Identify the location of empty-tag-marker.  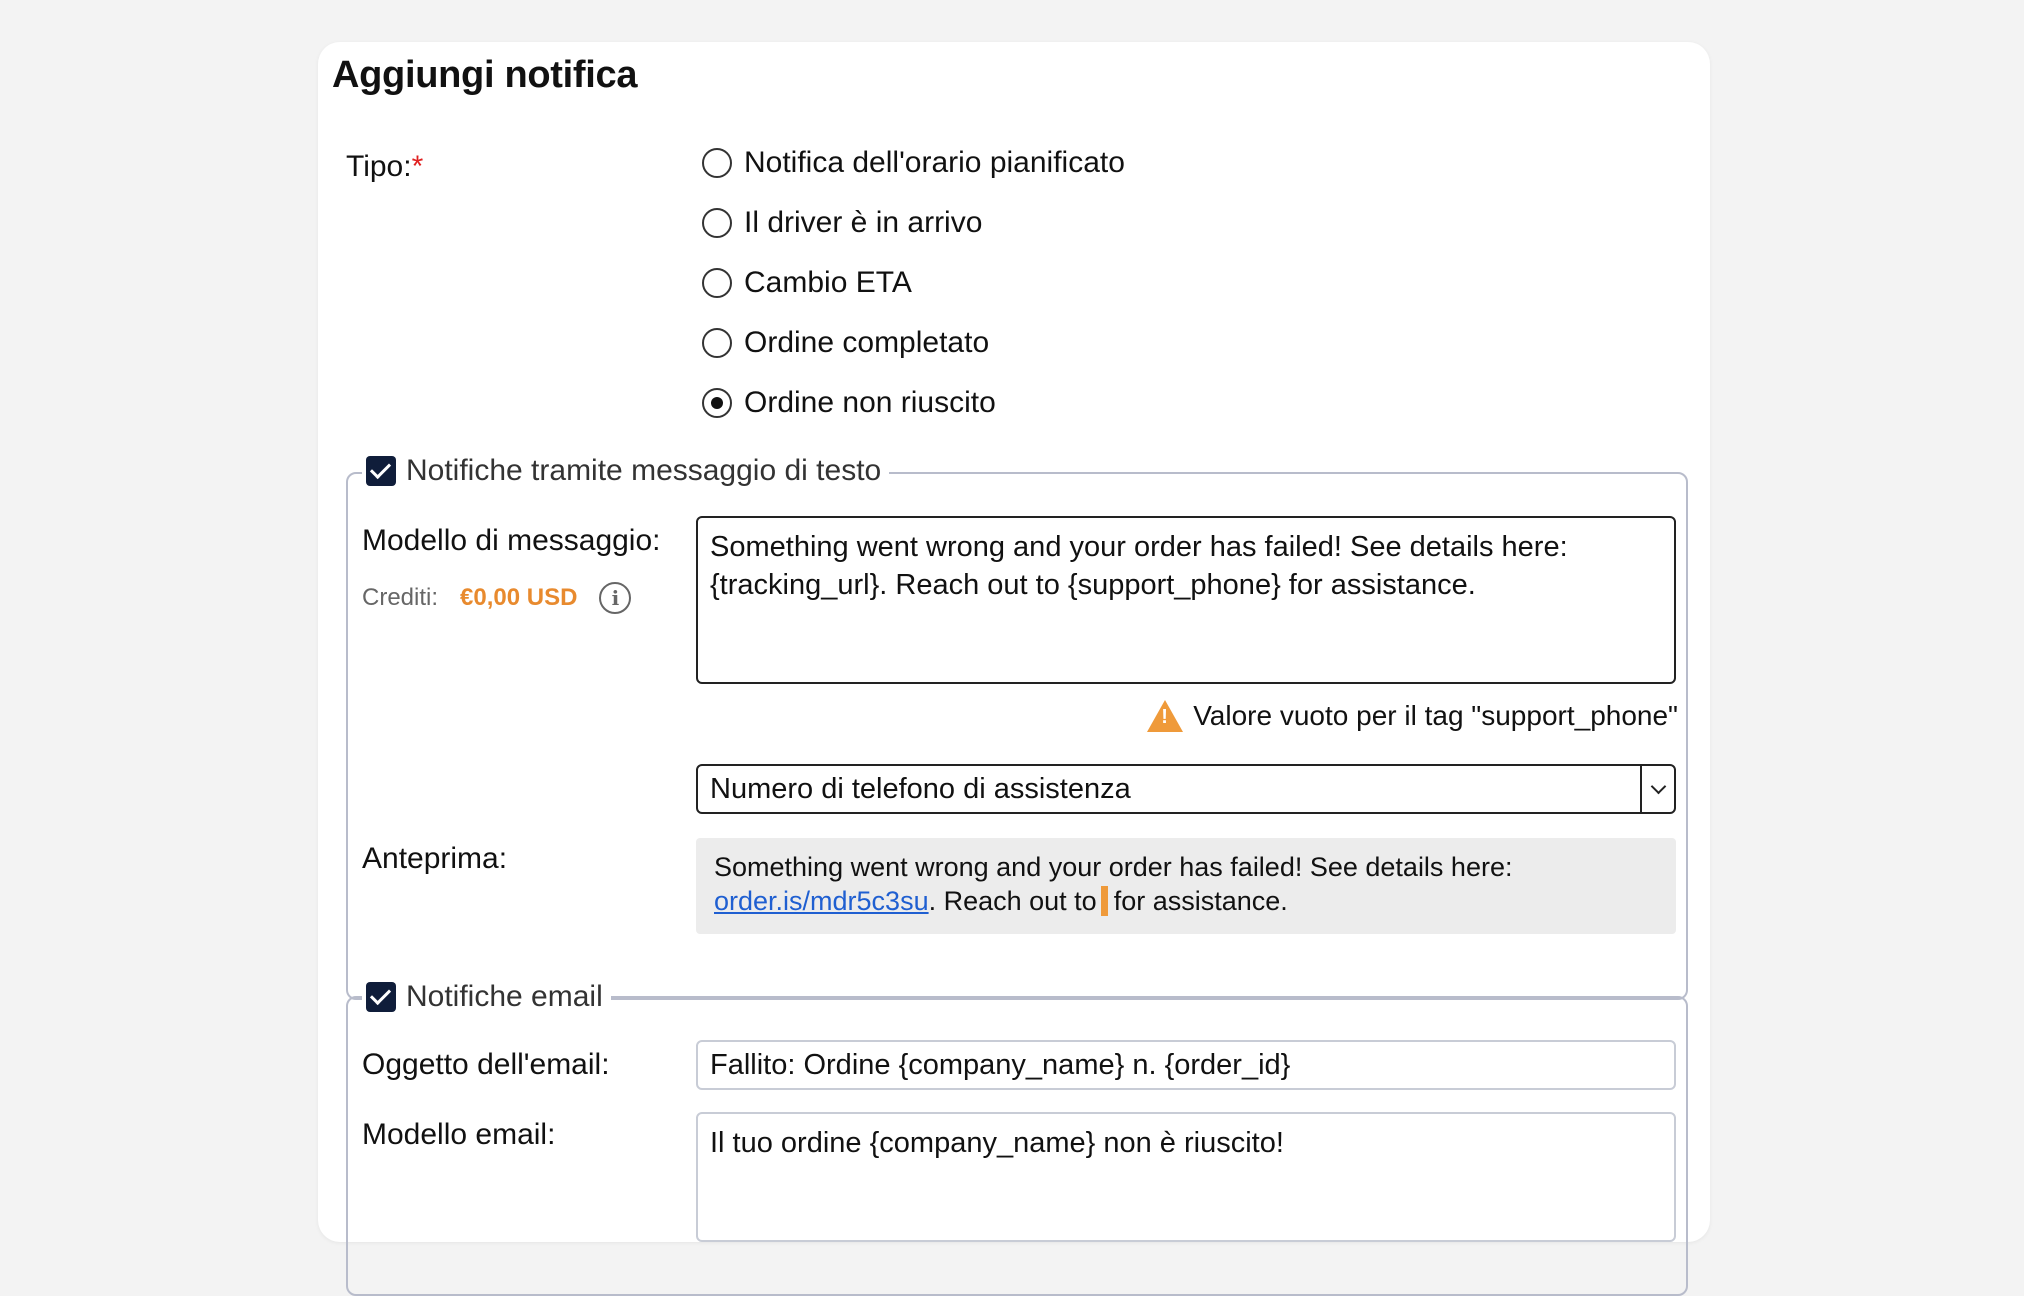
(1104, 901).